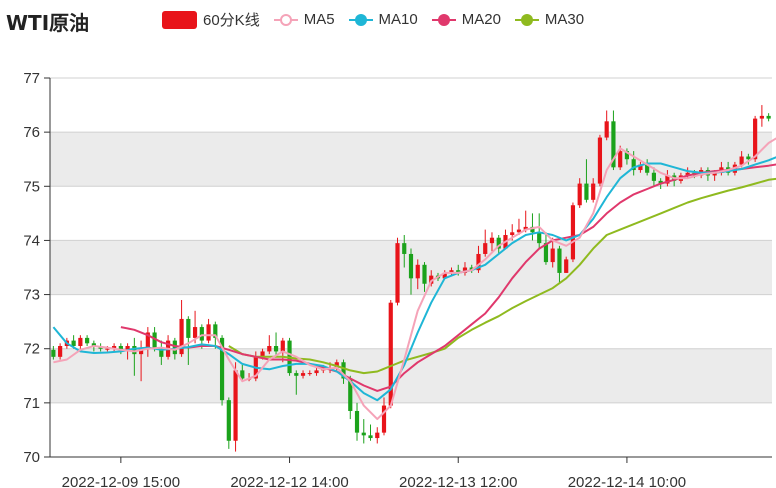  Describe the element at coordinates (31, 457) in the screenshot. I see `y-tick-label: 70` at that location.